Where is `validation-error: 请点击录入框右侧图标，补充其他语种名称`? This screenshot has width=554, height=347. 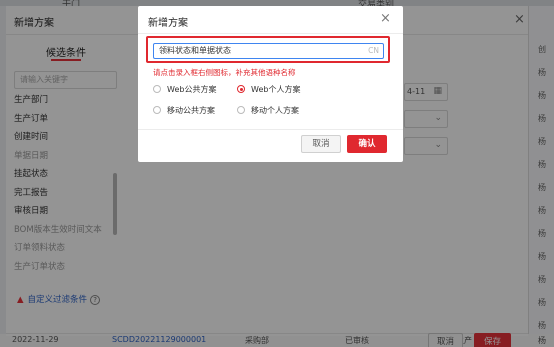 validation-error: 请点击录入框右侧图标，补充其他语种名称 is located at coordinates (224, 72).